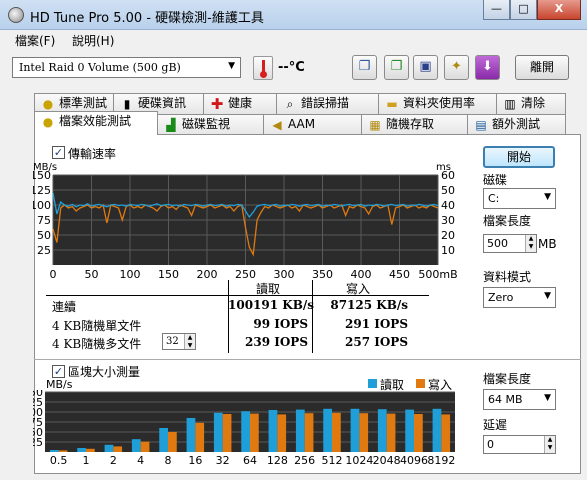  I want to click on window-controls: — □ X, so click(532, 10).